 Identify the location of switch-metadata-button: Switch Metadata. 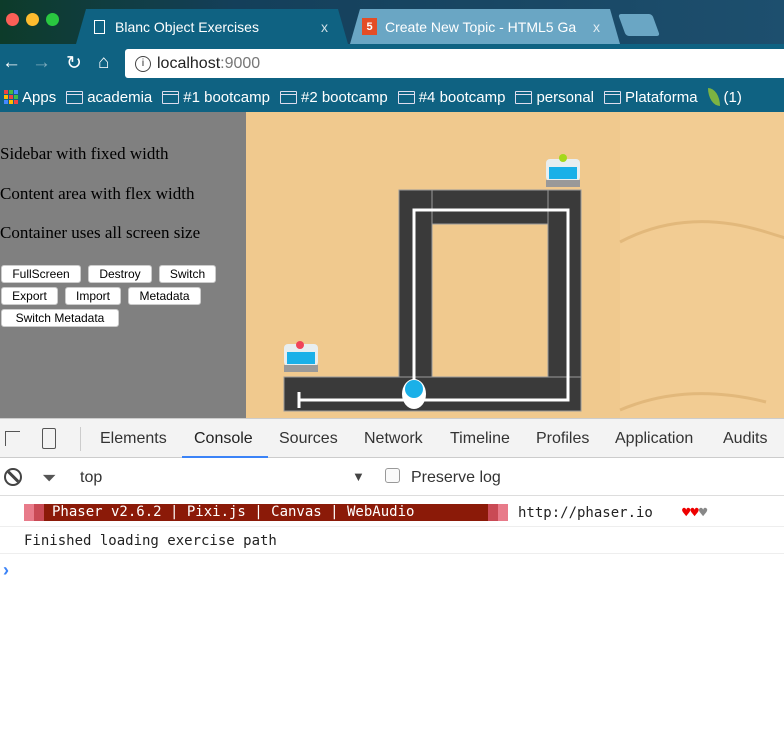
(60, 318).